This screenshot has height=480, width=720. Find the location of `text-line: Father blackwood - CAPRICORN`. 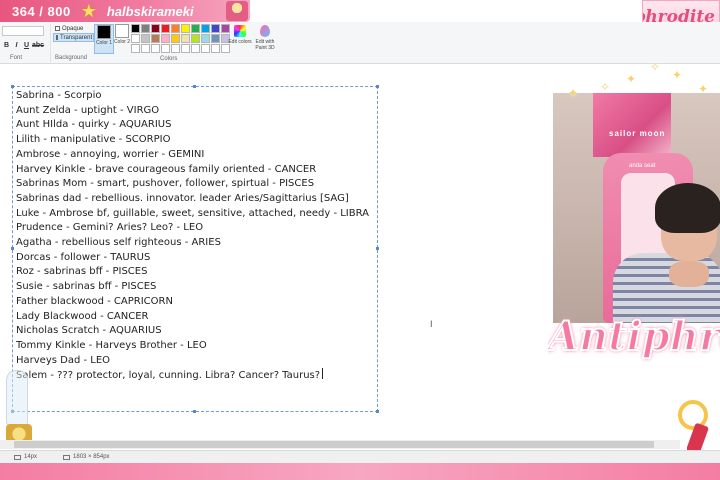

text-line: Father blackwood - CAPRICORN is located at coordinates (94, 301).